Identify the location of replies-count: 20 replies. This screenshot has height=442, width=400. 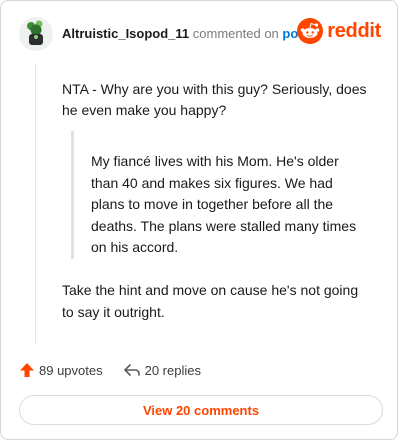
(172, 370).